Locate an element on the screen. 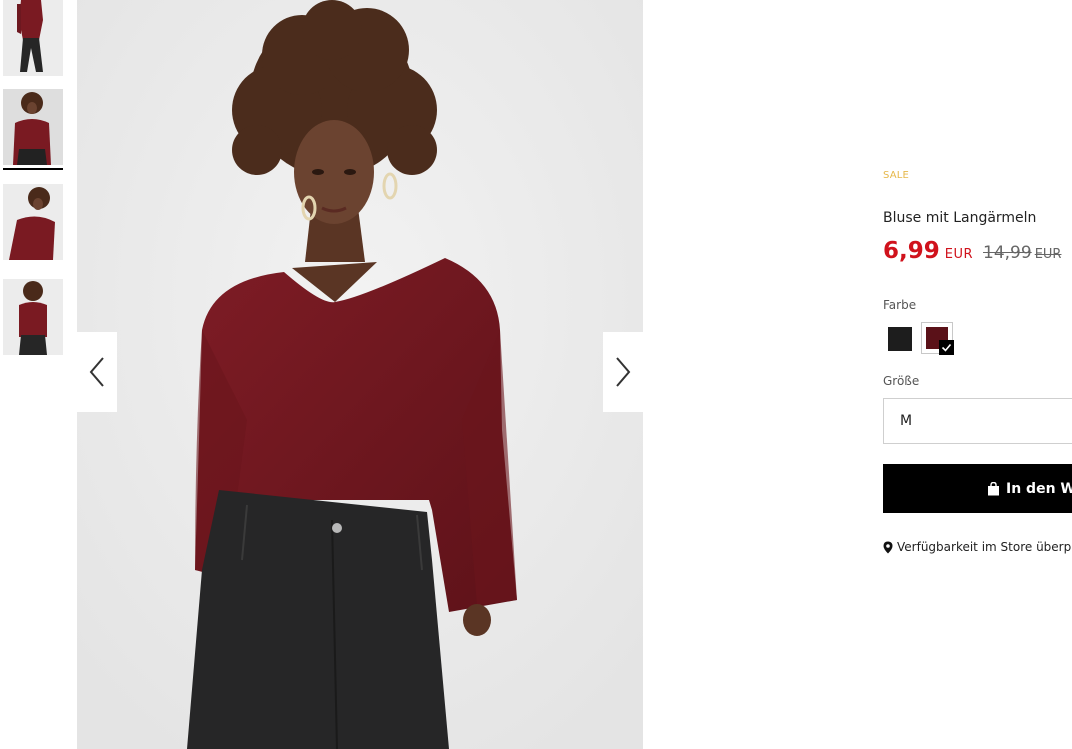  chevron-left-icon is located at coordinates (96, 372).